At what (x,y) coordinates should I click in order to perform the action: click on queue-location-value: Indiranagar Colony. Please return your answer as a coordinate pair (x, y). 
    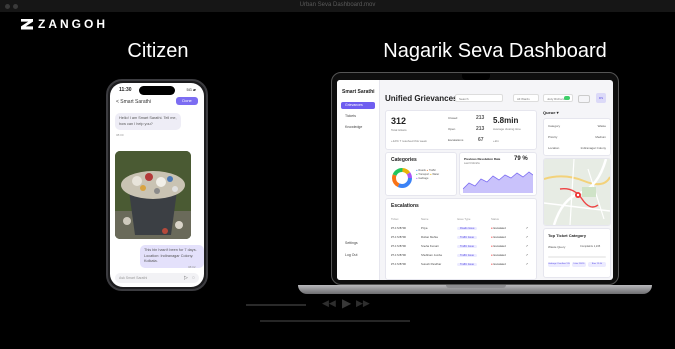
    Looking at the image, I should click on (593, 148).